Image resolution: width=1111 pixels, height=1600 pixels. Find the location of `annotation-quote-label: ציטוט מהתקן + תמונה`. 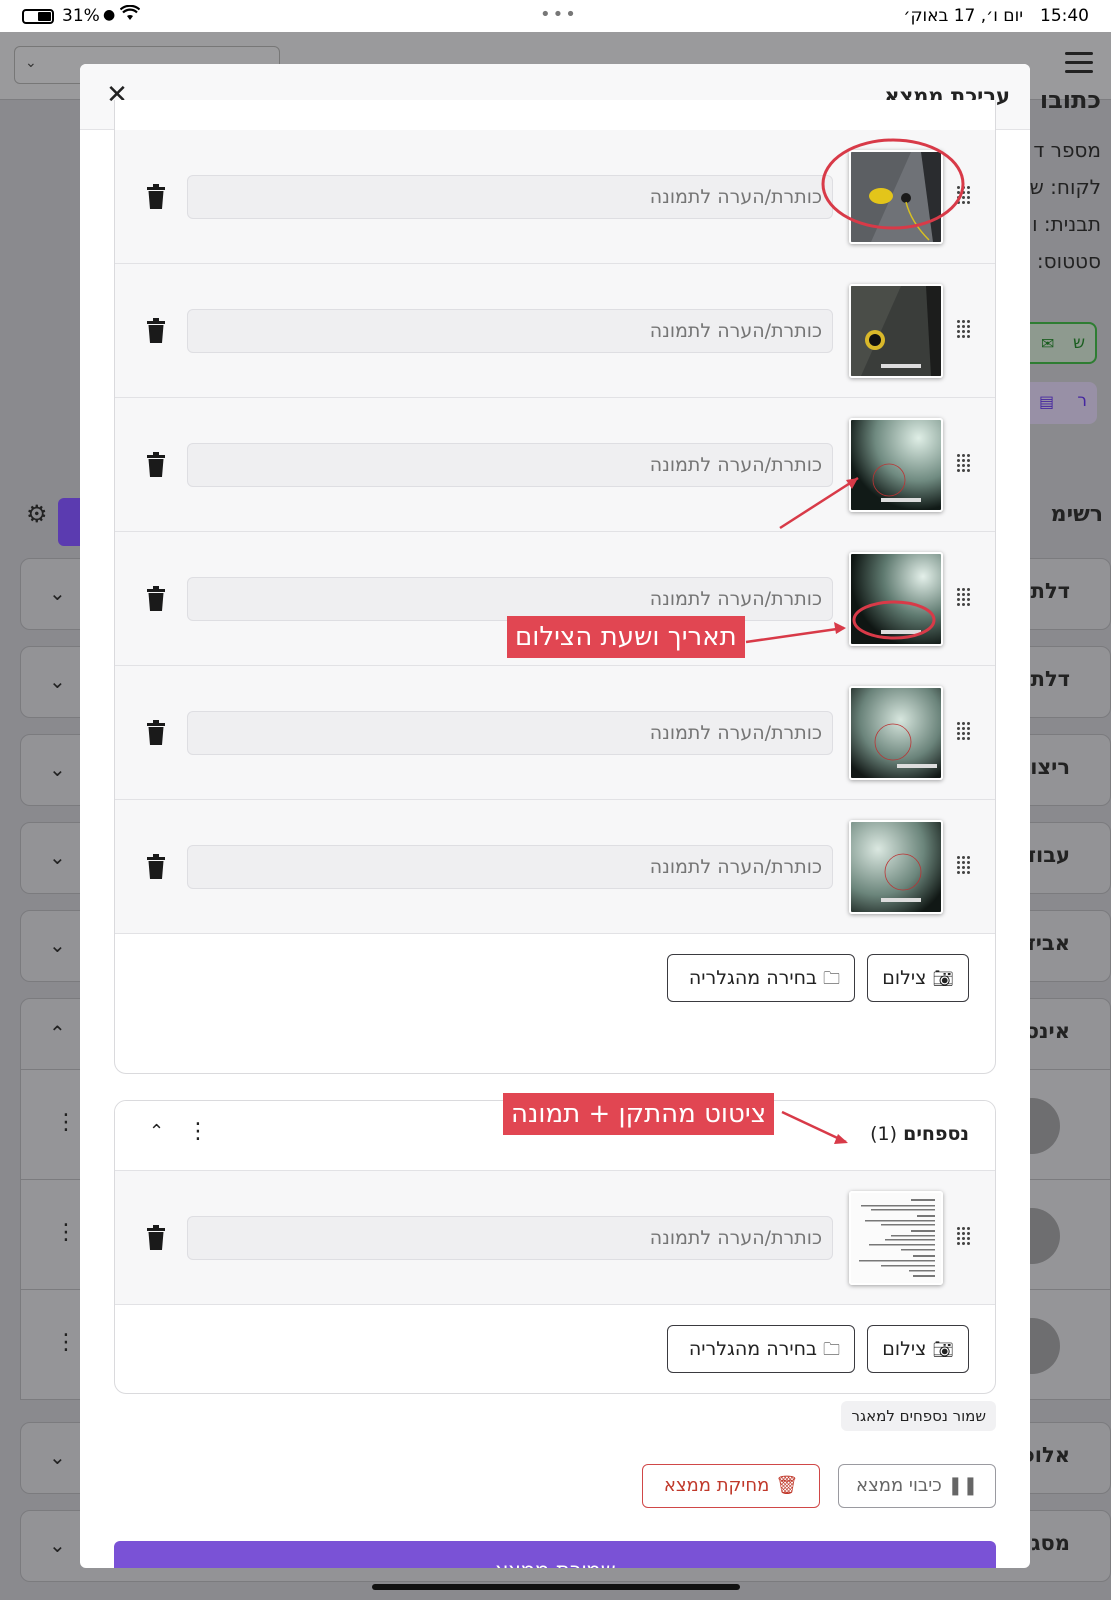

annotation-quote-label: ציטוט מהתקן + תמונה is located at coordinates (639, 1114).